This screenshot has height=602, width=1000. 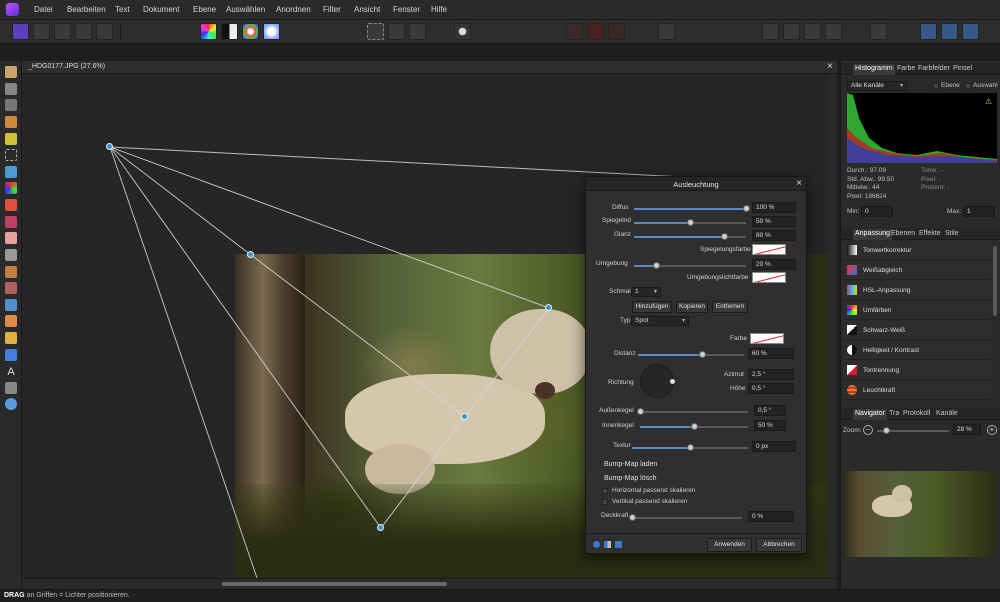 What do you see at coordinates (906, 68) in the screenshot?
I see `tab-farbe: Farbe` at bounding box center [906, 68].